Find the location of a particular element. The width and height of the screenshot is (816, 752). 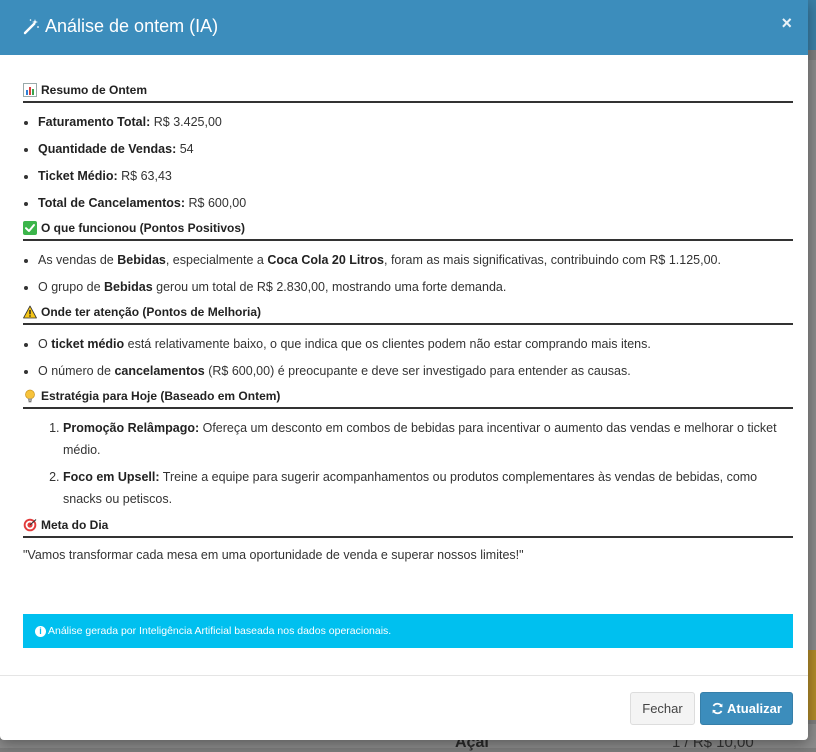

modal-footer: Fechar Atualizar is located at coordinates (404, 707).